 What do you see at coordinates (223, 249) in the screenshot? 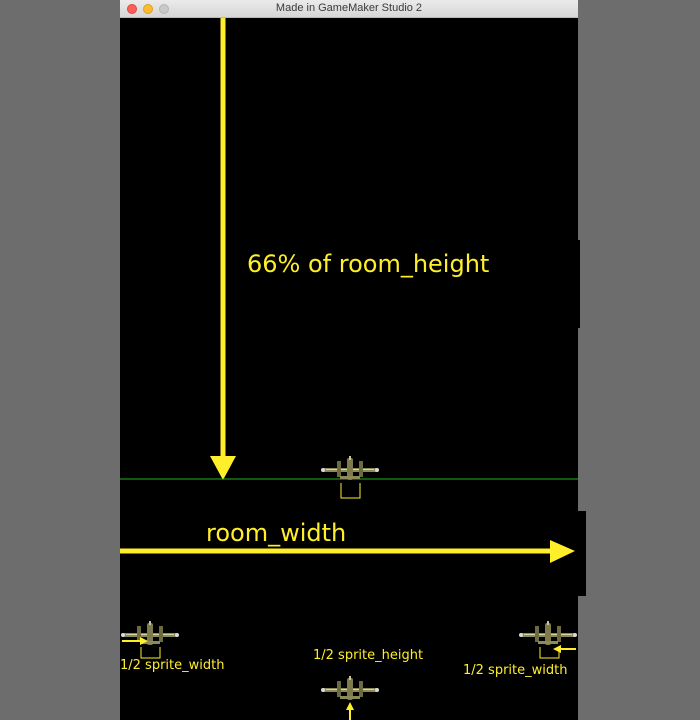
I see `room-height-arrow` at bounding box center [223, 249].